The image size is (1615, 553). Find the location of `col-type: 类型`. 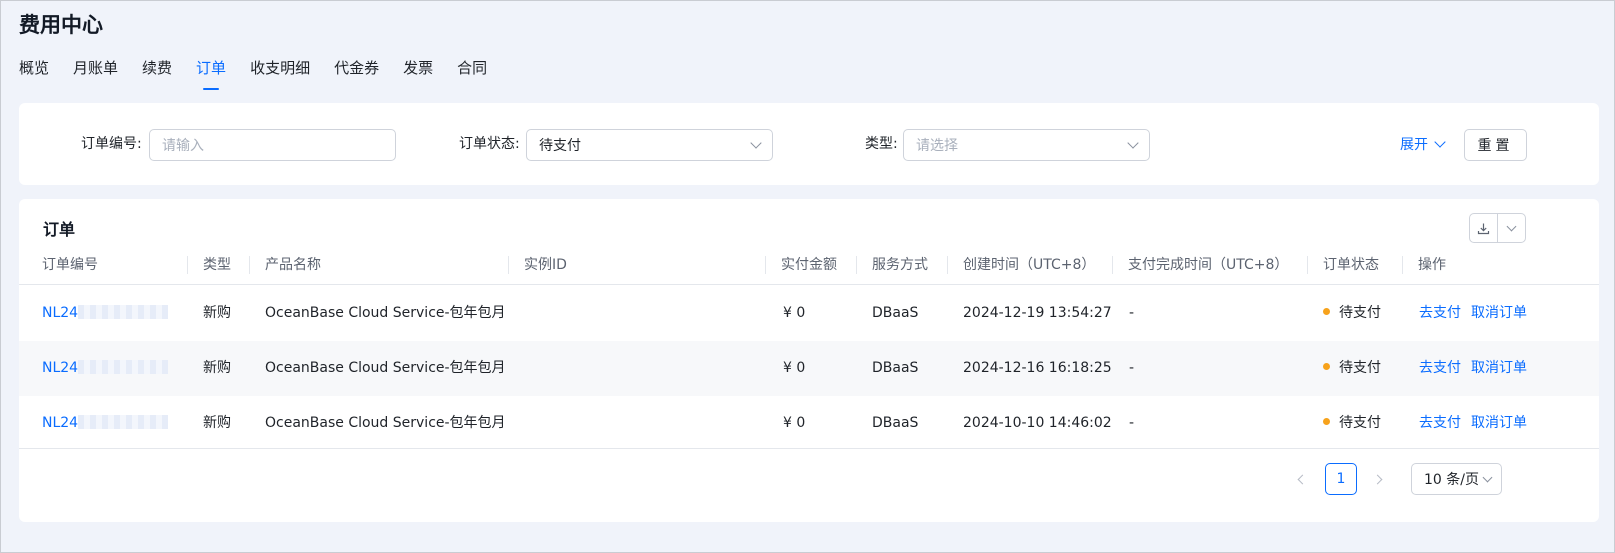

col-type: 类型 is located at coordinates (217, 265).